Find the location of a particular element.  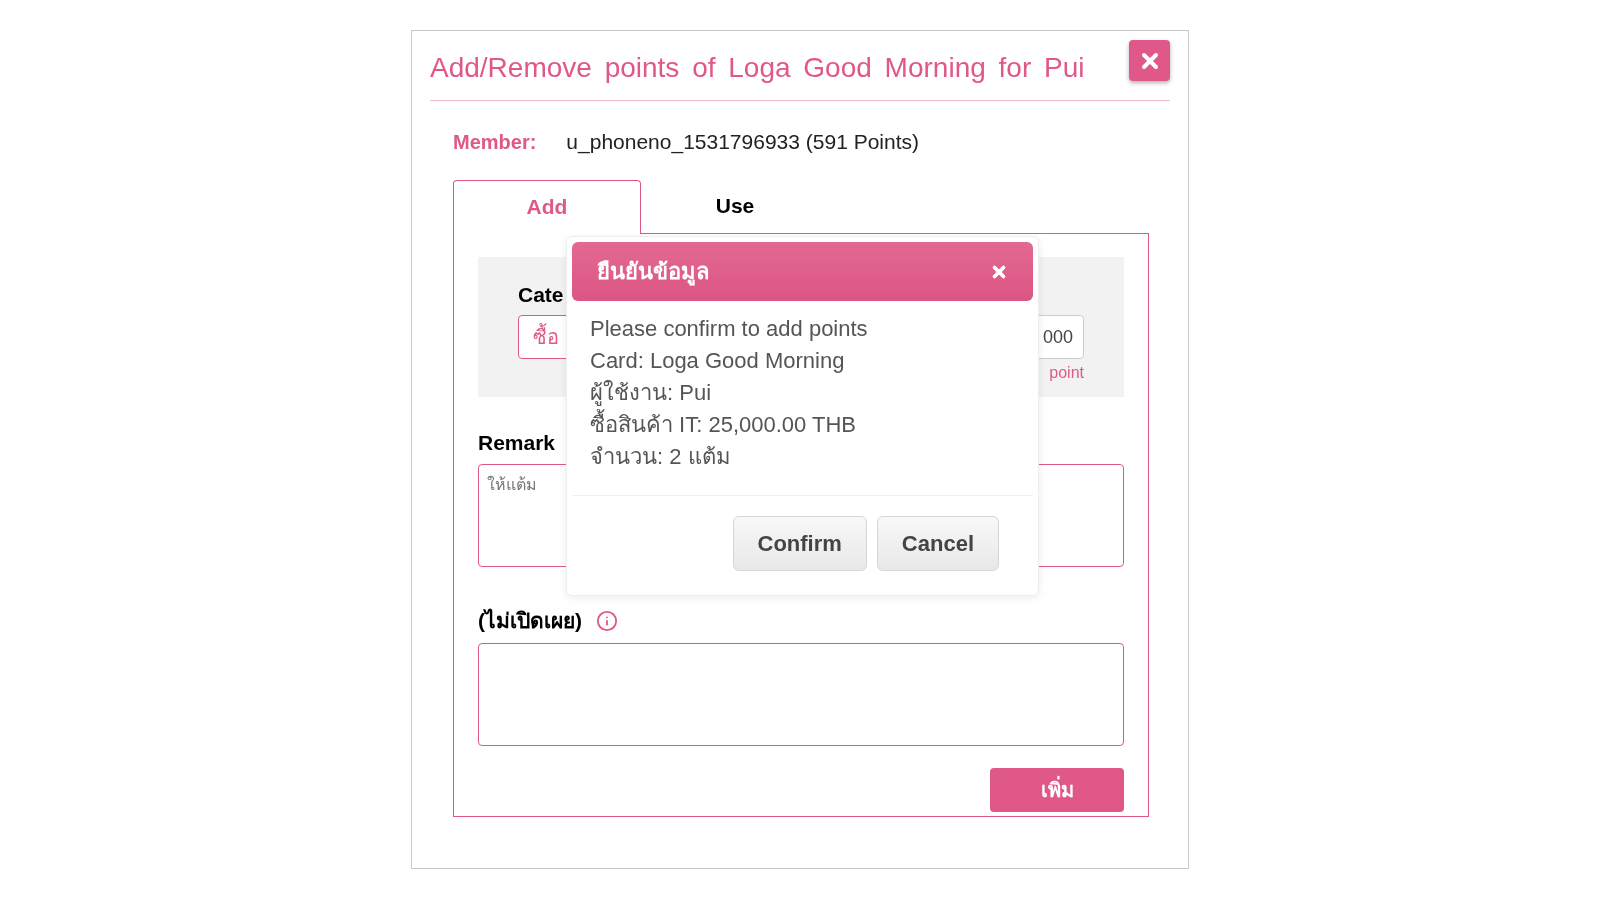

dialog-message-line: ซื้อสินค้า IT: 25,000.00 THB is located at coordinates (802, 425).